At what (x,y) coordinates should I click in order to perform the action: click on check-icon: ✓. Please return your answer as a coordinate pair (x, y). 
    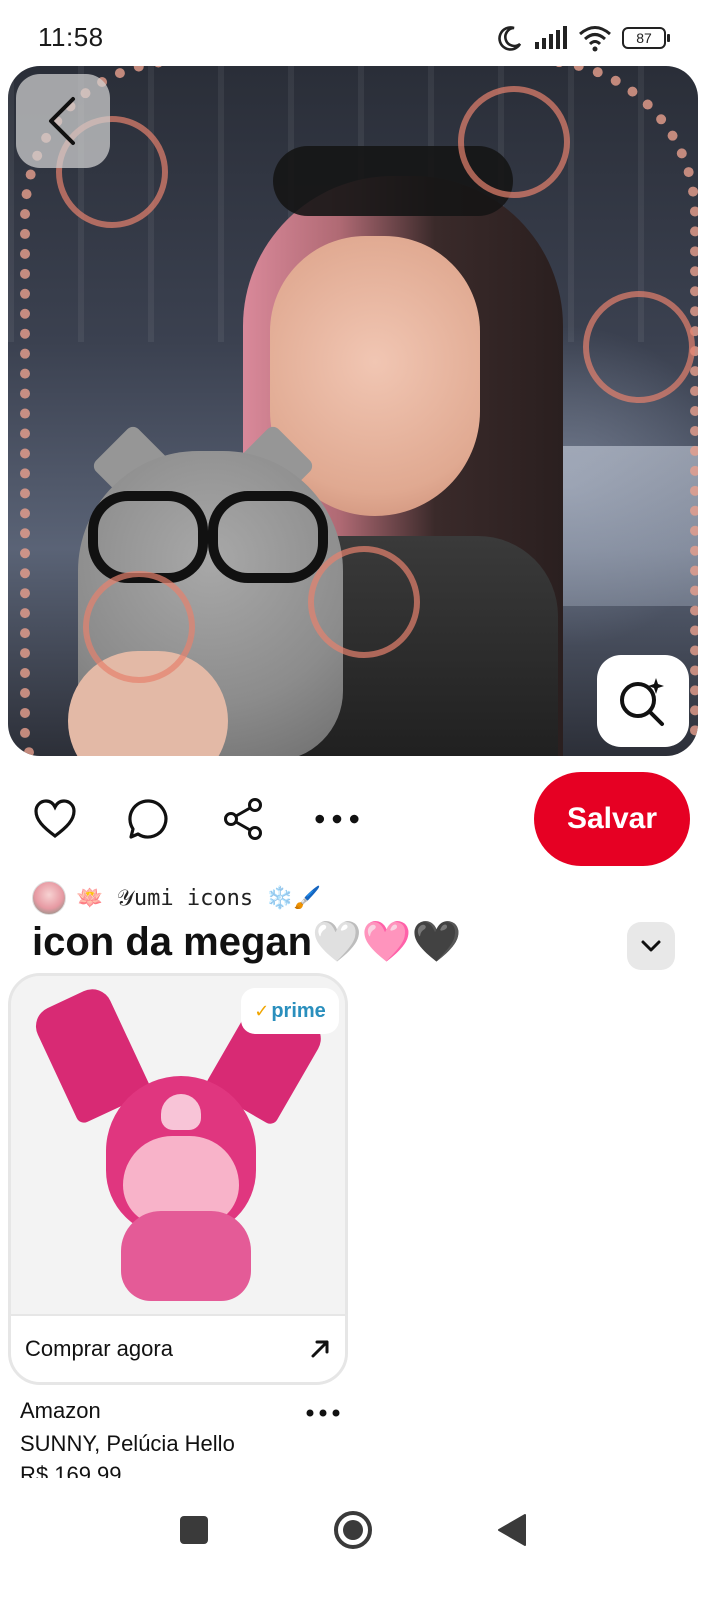
    Looking at the image, I should click on (262, 1010).